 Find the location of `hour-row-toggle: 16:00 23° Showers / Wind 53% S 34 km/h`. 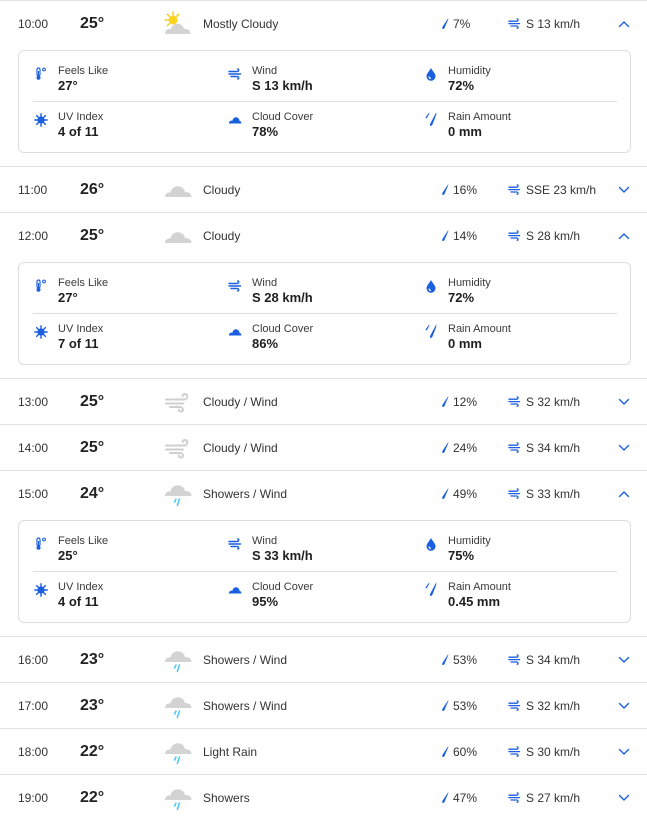

hour-row-toggle: 16:00 23° Showers / Wind 53% S 34 km/h is located at coordinates (323, 659).